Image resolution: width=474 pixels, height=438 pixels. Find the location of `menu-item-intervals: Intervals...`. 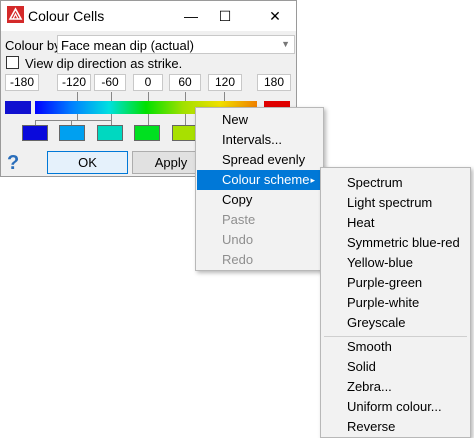

menu-item-intervals: Intervals... is located at coordinates (259, 140).